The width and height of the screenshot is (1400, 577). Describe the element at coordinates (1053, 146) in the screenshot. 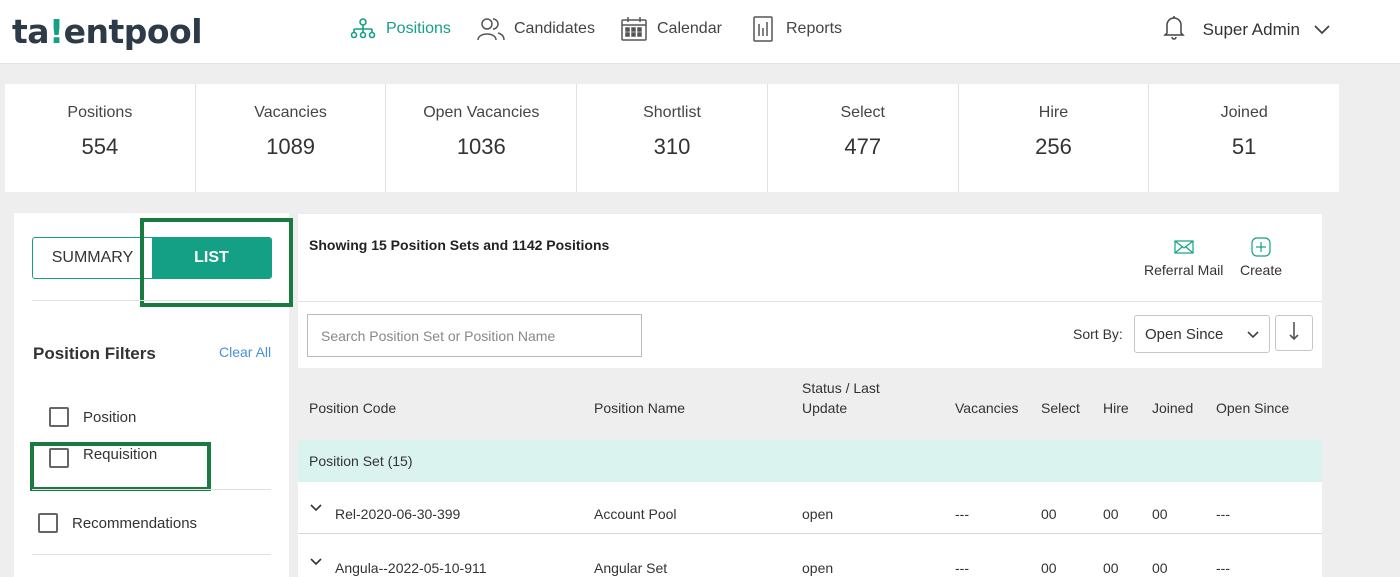

I see `stat-value: 256` at that location.